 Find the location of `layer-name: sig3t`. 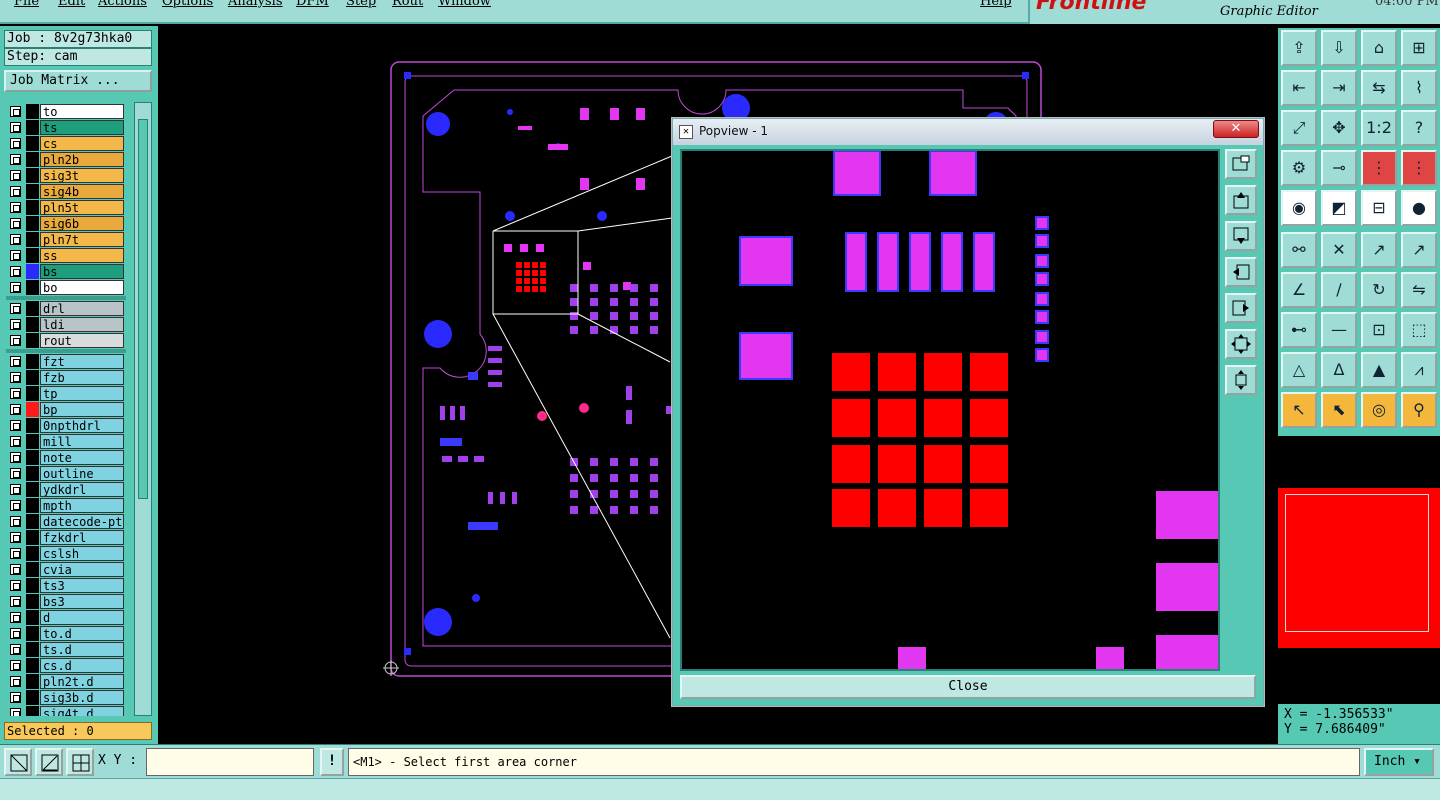

layer-name: sig3t is located at coordinates (82, 175).